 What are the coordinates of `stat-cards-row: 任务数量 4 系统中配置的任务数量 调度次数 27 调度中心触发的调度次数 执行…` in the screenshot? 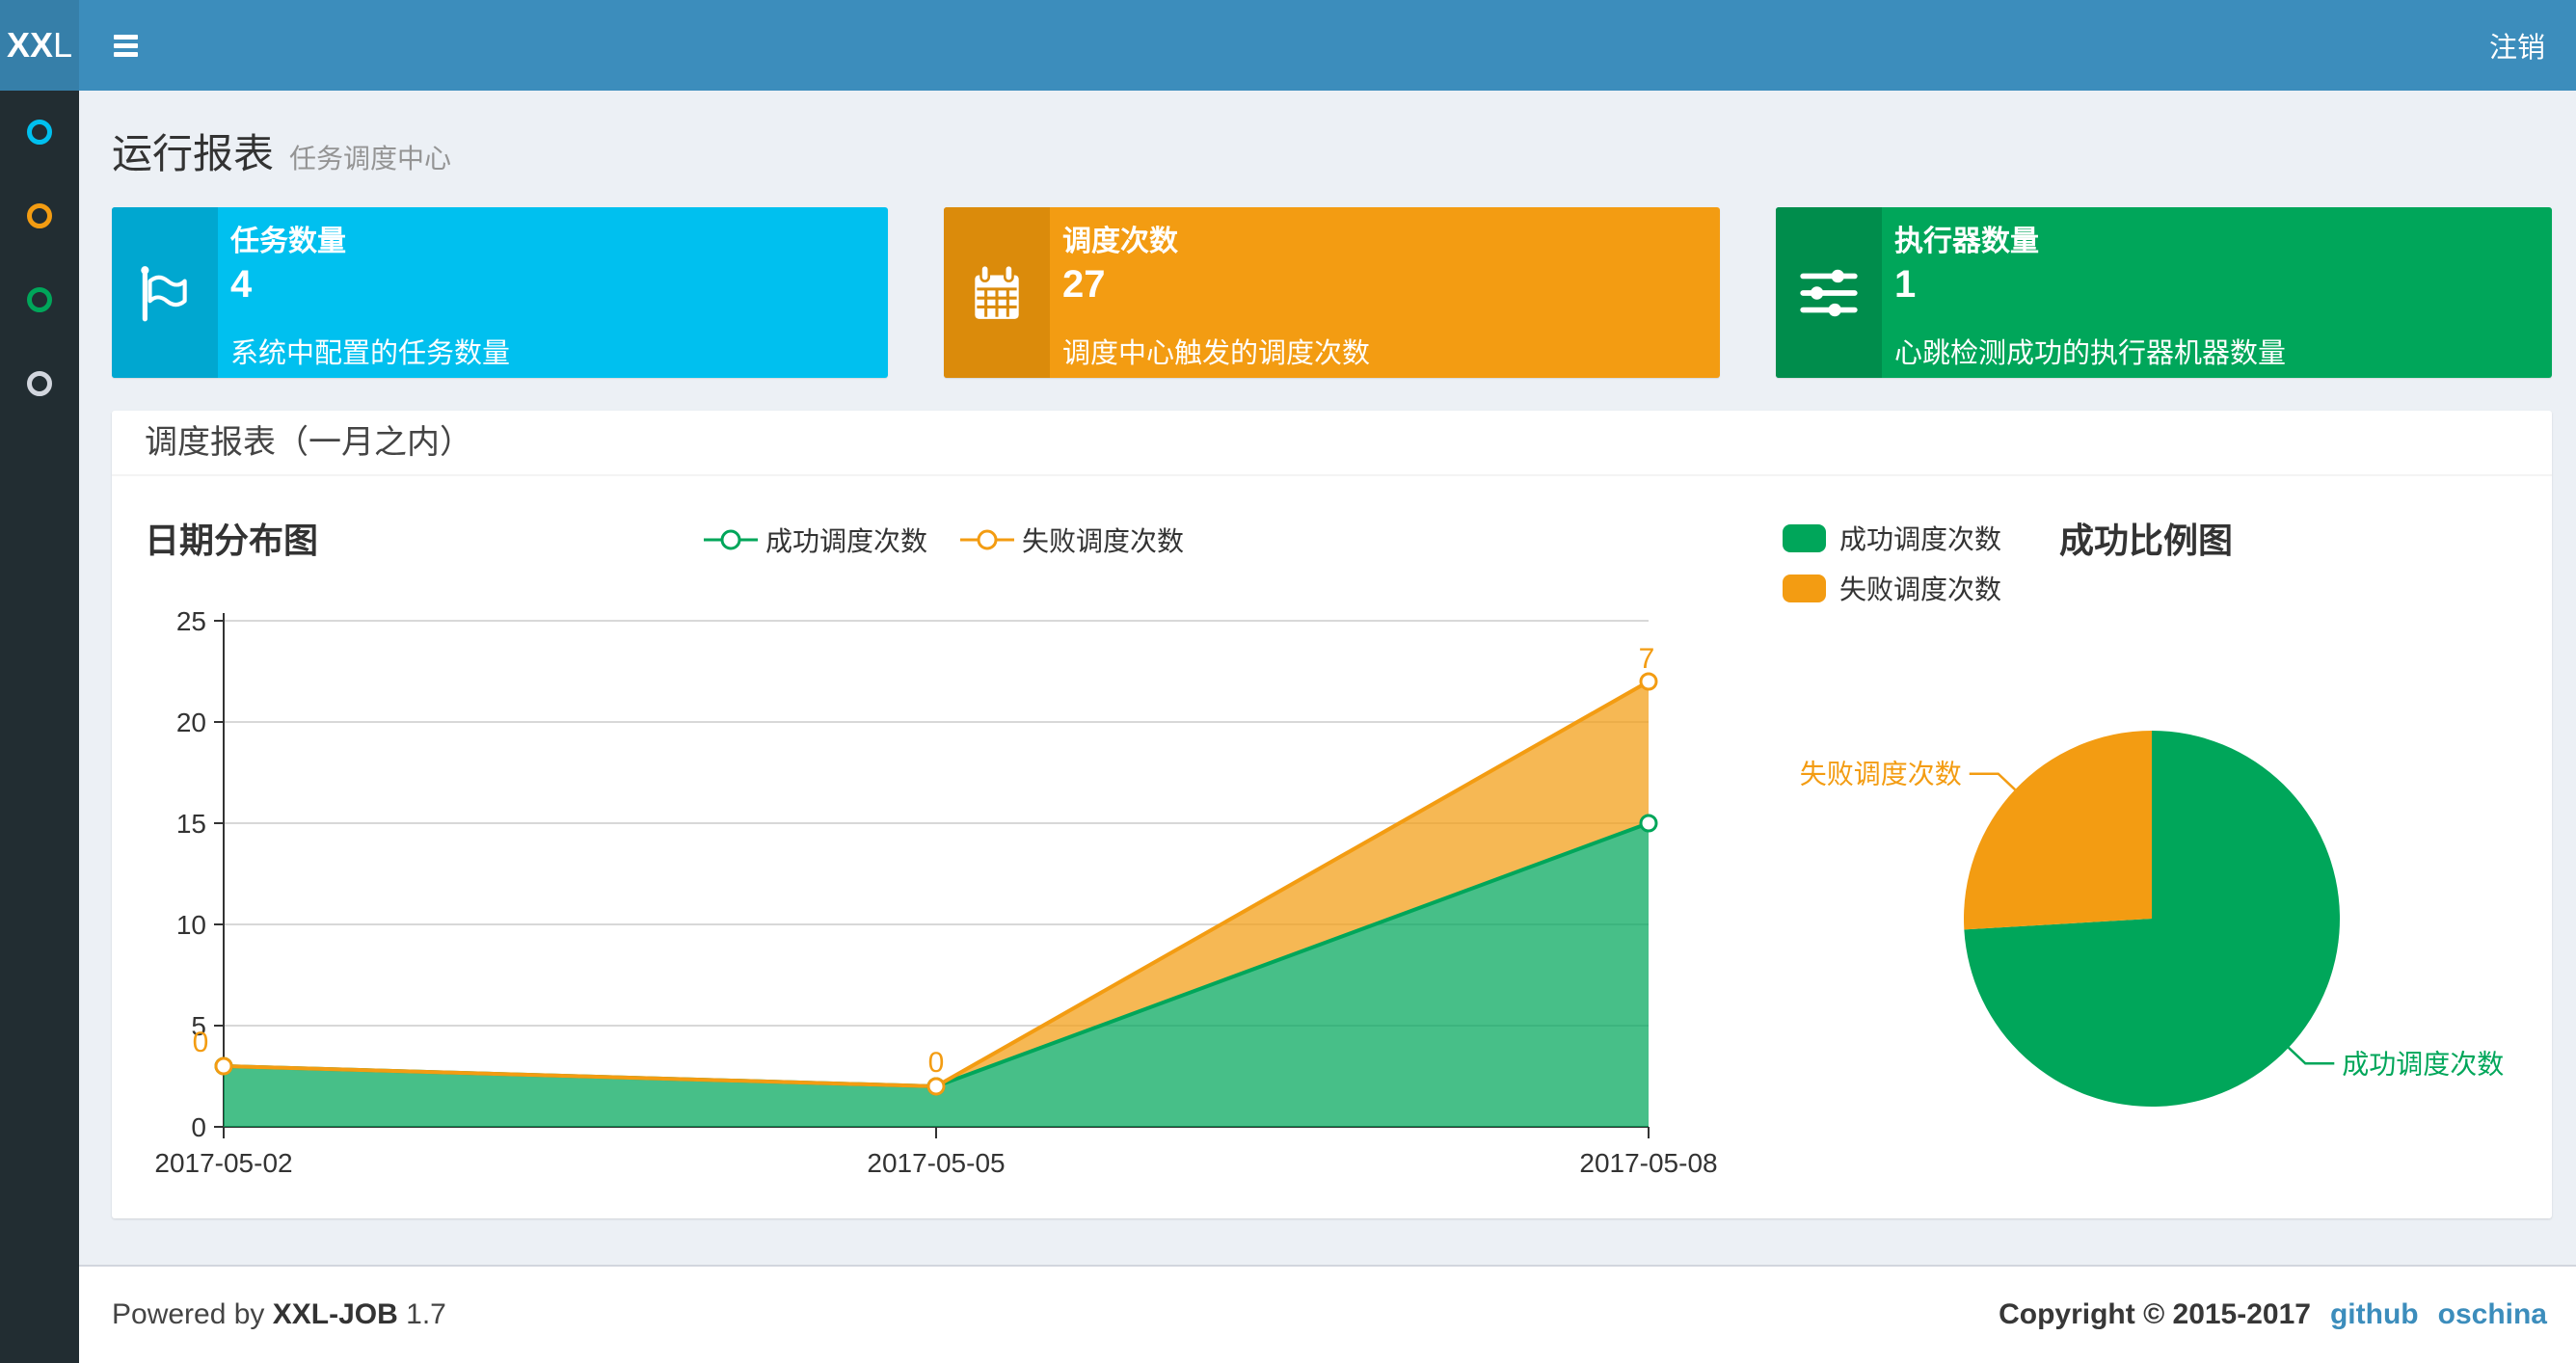 It's located at (1328, 292).